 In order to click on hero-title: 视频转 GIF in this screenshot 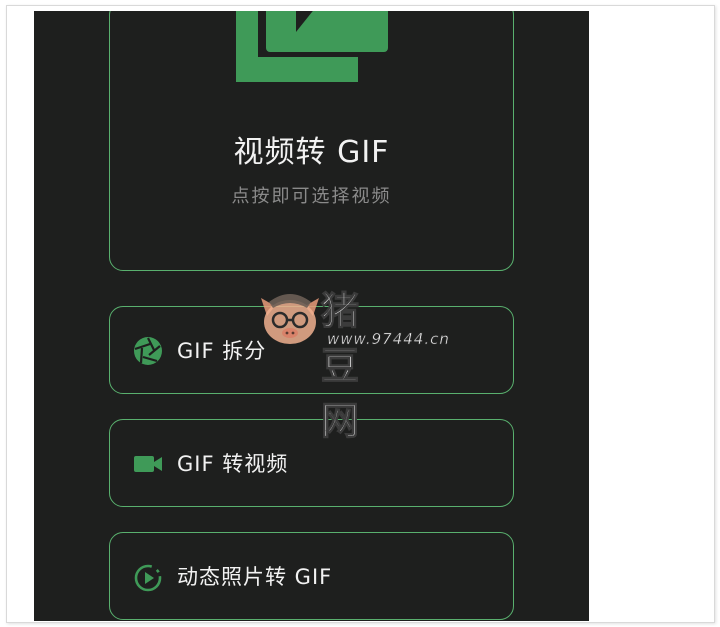, I will do `click(311, 152)`.